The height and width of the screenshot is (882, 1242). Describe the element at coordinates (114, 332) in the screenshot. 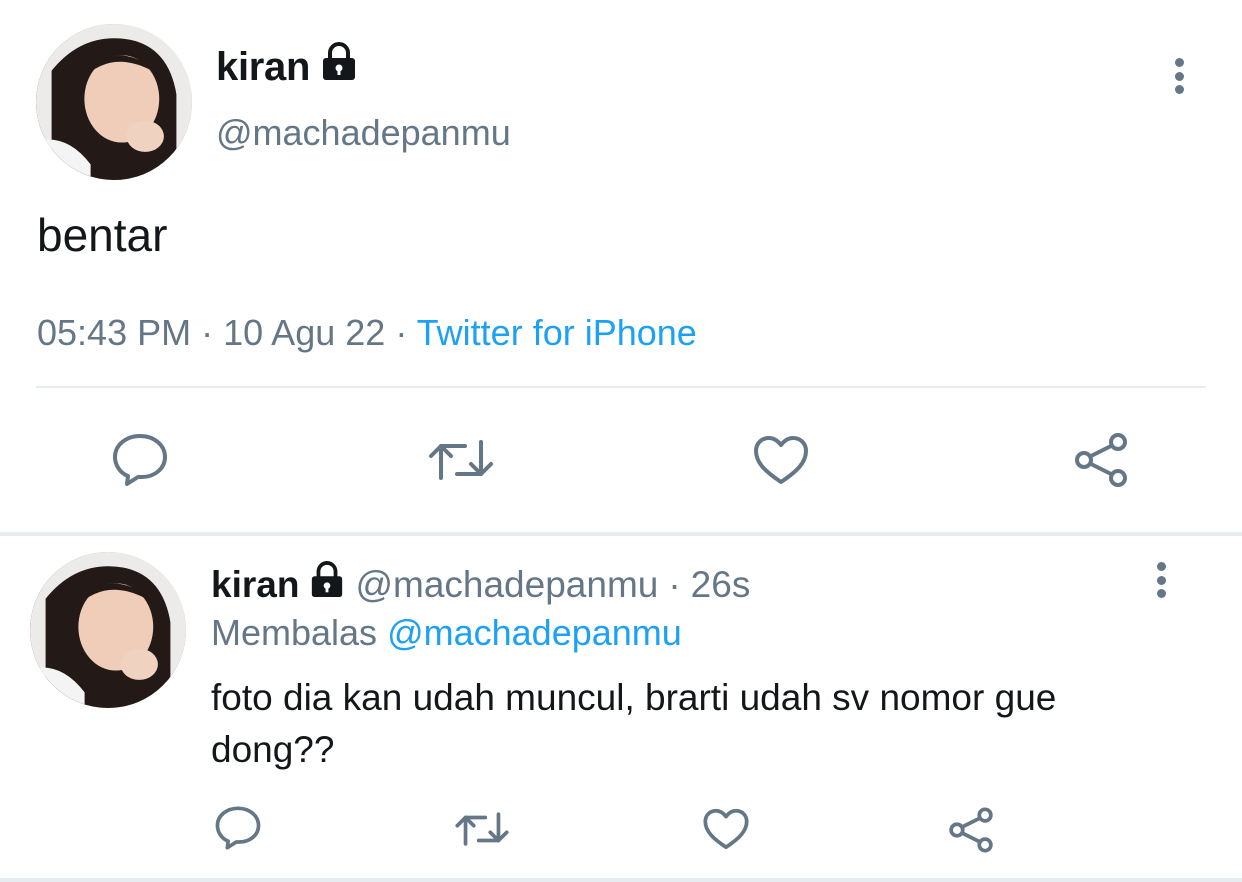

I see `tweet-time: 05:43 PM` at that location.